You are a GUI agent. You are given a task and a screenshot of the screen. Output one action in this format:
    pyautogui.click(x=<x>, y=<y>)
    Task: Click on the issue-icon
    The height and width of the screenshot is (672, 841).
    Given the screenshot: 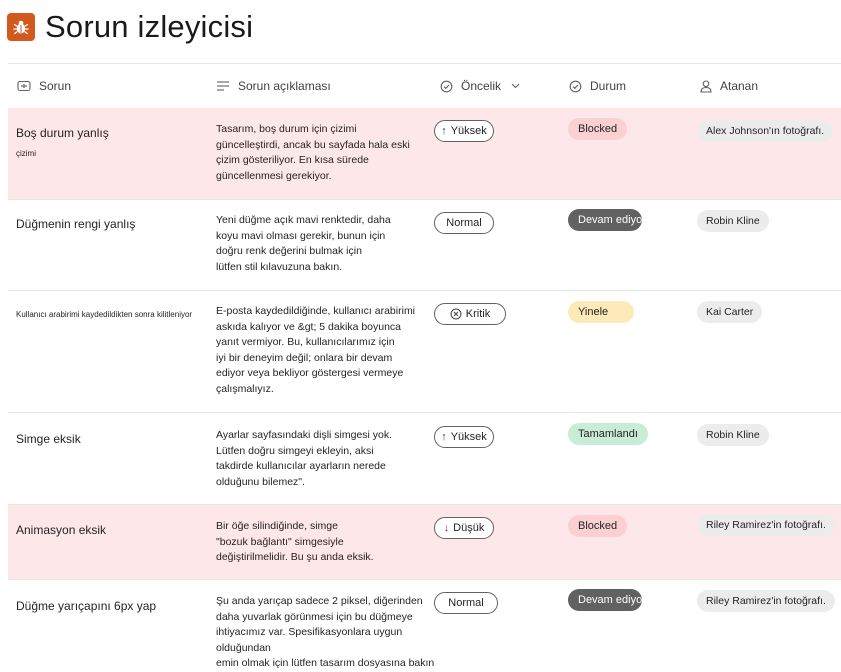 What is the action you would take?
    pyautogui.click(x=24, y=86)
    